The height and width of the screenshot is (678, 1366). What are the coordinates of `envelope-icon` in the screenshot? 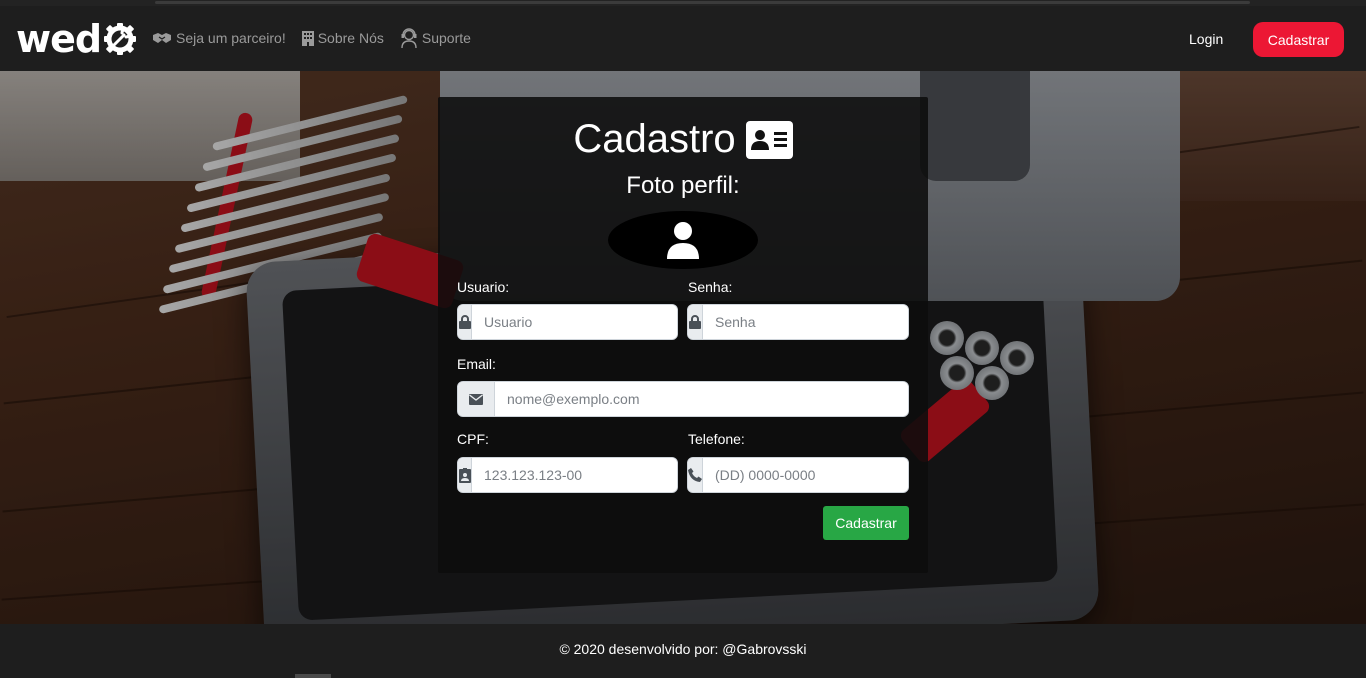 It's located at (476, 399).